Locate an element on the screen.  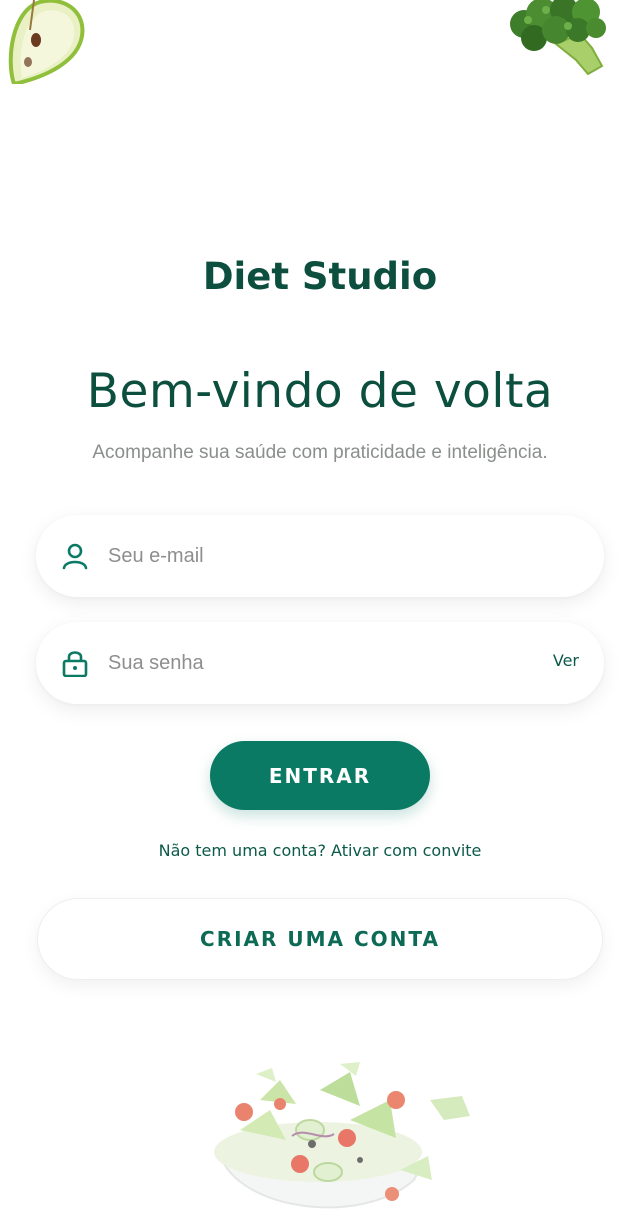
user-icon is located at coordinates (75, 556).